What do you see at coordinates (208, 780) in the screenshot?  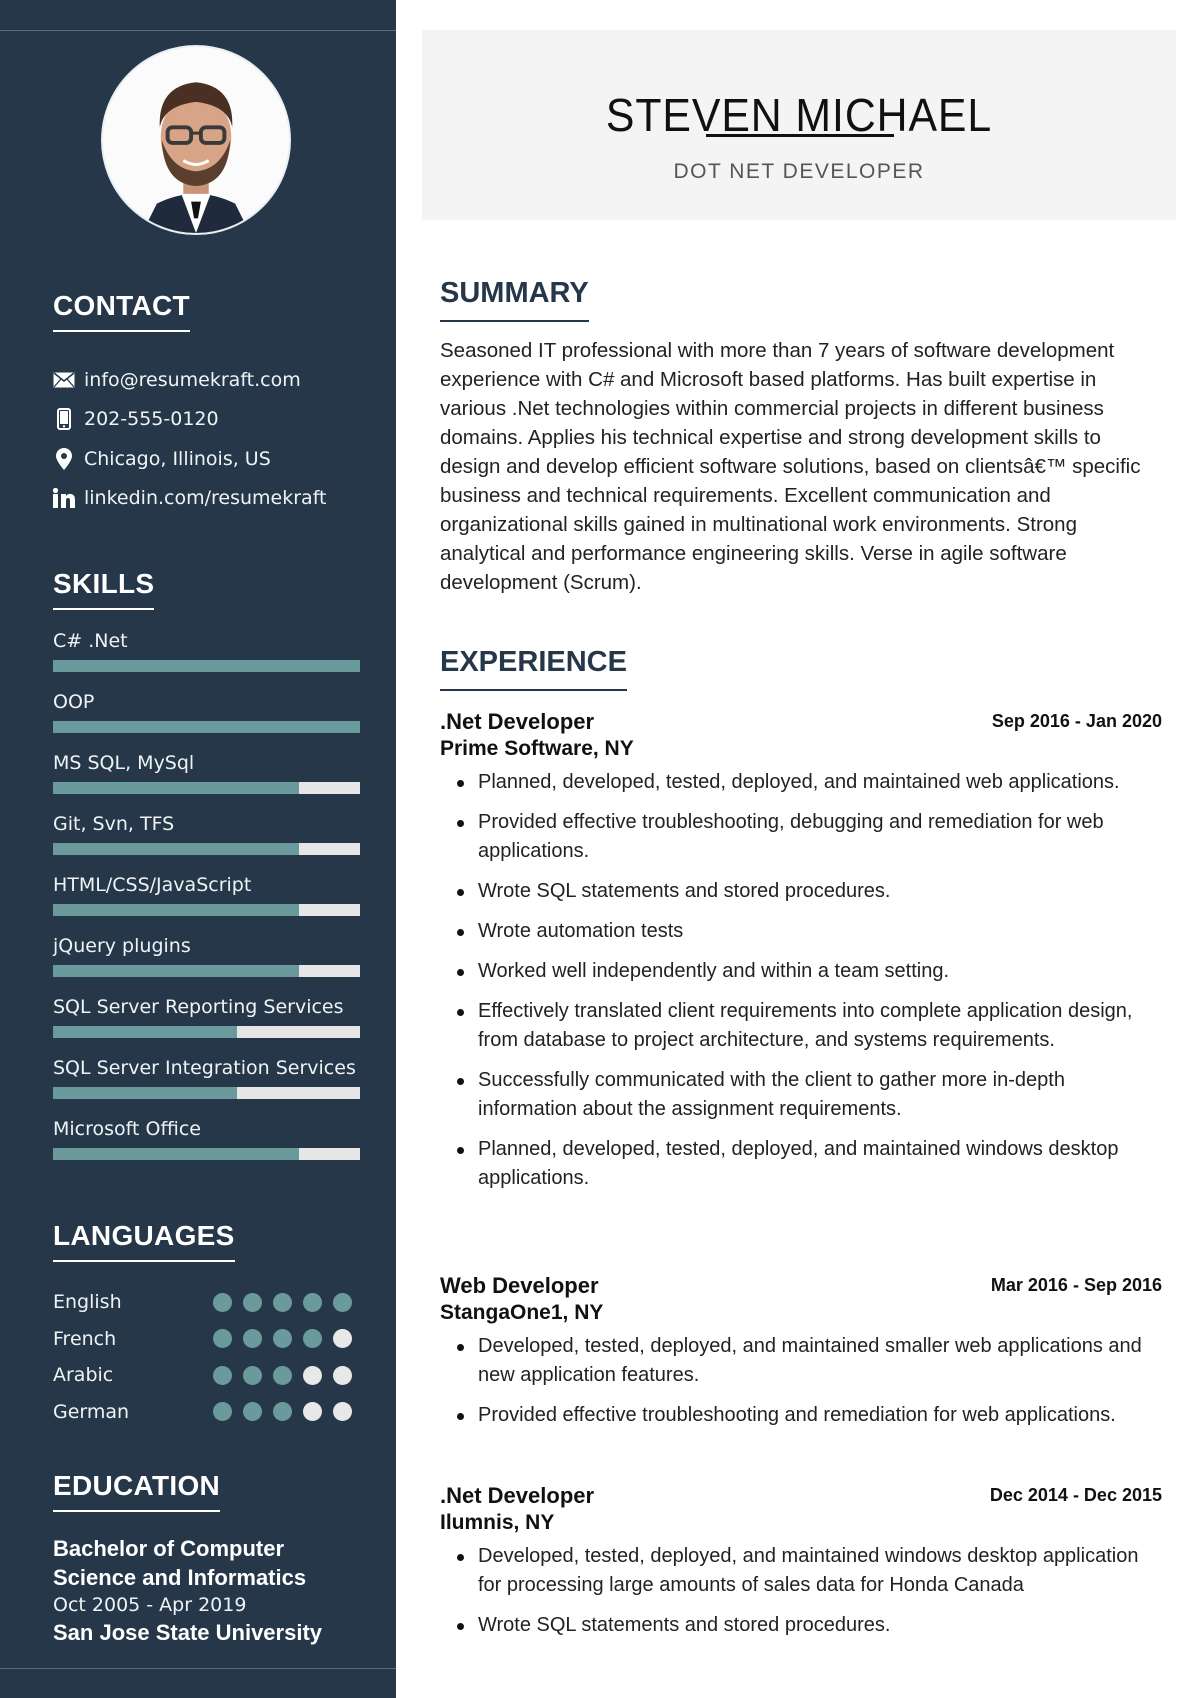 I see `skill-item: MS SQL, MySql` at bounding box center [208, 780].